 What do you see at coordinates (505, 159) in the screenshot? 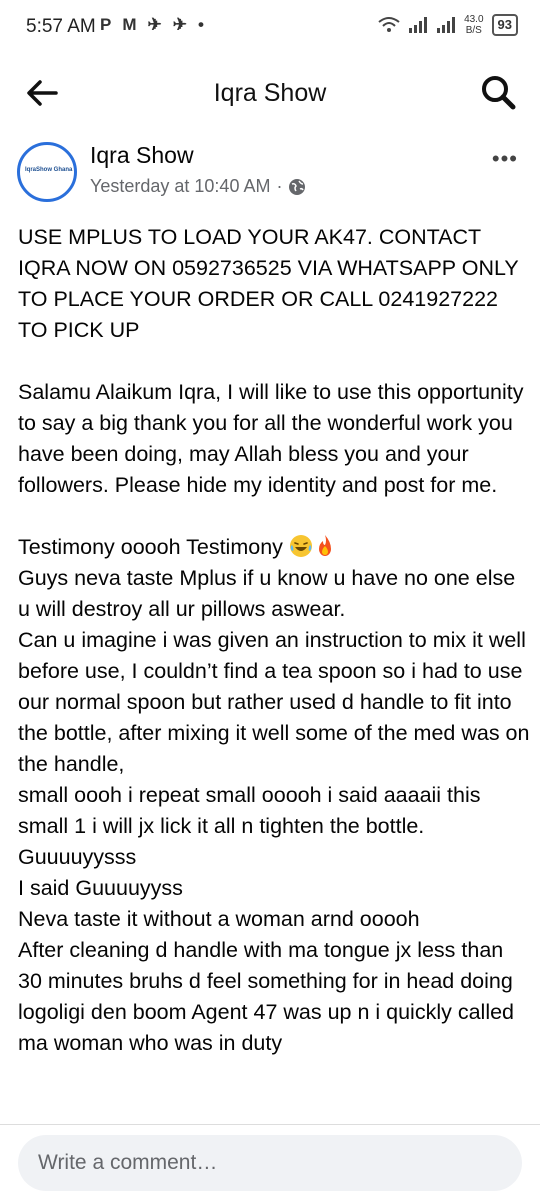
I see `more-options-icon: •••` at bounding box center [505, 159].